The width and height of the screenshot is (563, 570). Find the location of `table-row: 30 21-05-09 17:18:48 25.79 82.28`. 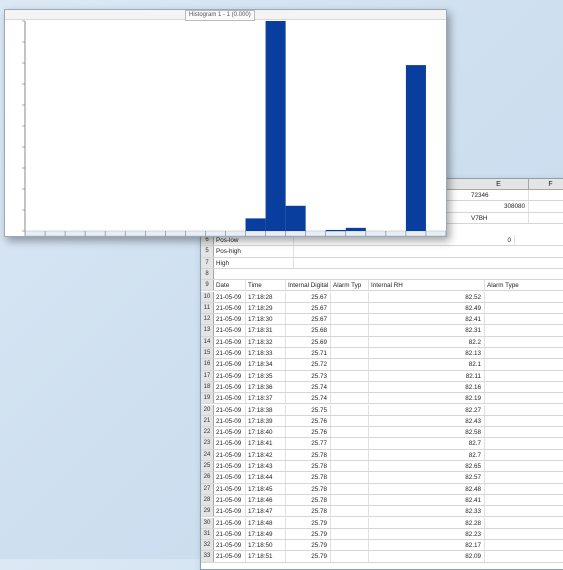

table-row: 30 21-05-09 17:18:48 25.79 82.28 is located at coordinates (382, 523).